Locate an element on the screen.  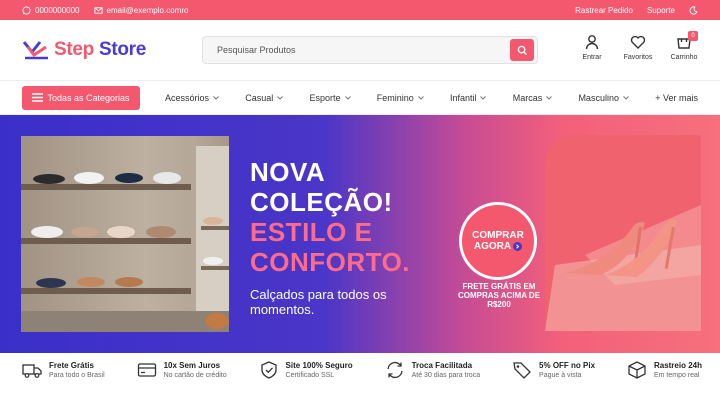
search-input is located at coordinates (356, 50).